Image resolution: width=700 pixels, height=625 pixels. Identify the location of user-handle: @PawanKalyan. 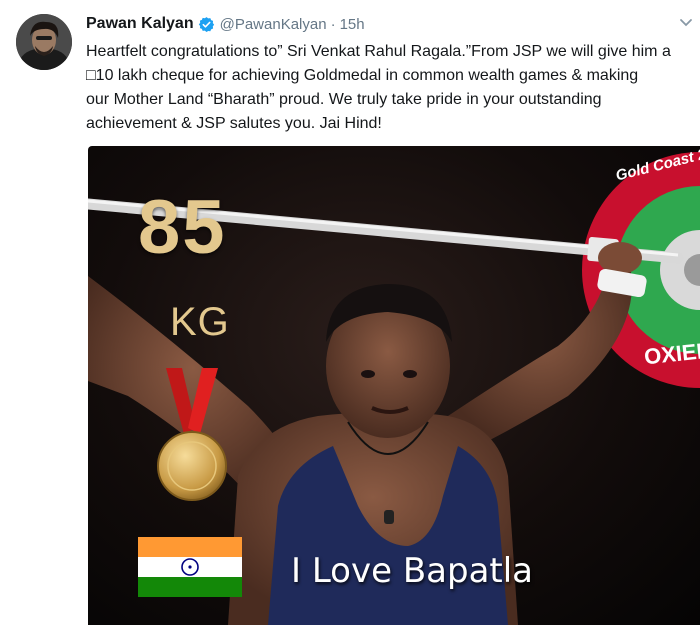
(273, 24).